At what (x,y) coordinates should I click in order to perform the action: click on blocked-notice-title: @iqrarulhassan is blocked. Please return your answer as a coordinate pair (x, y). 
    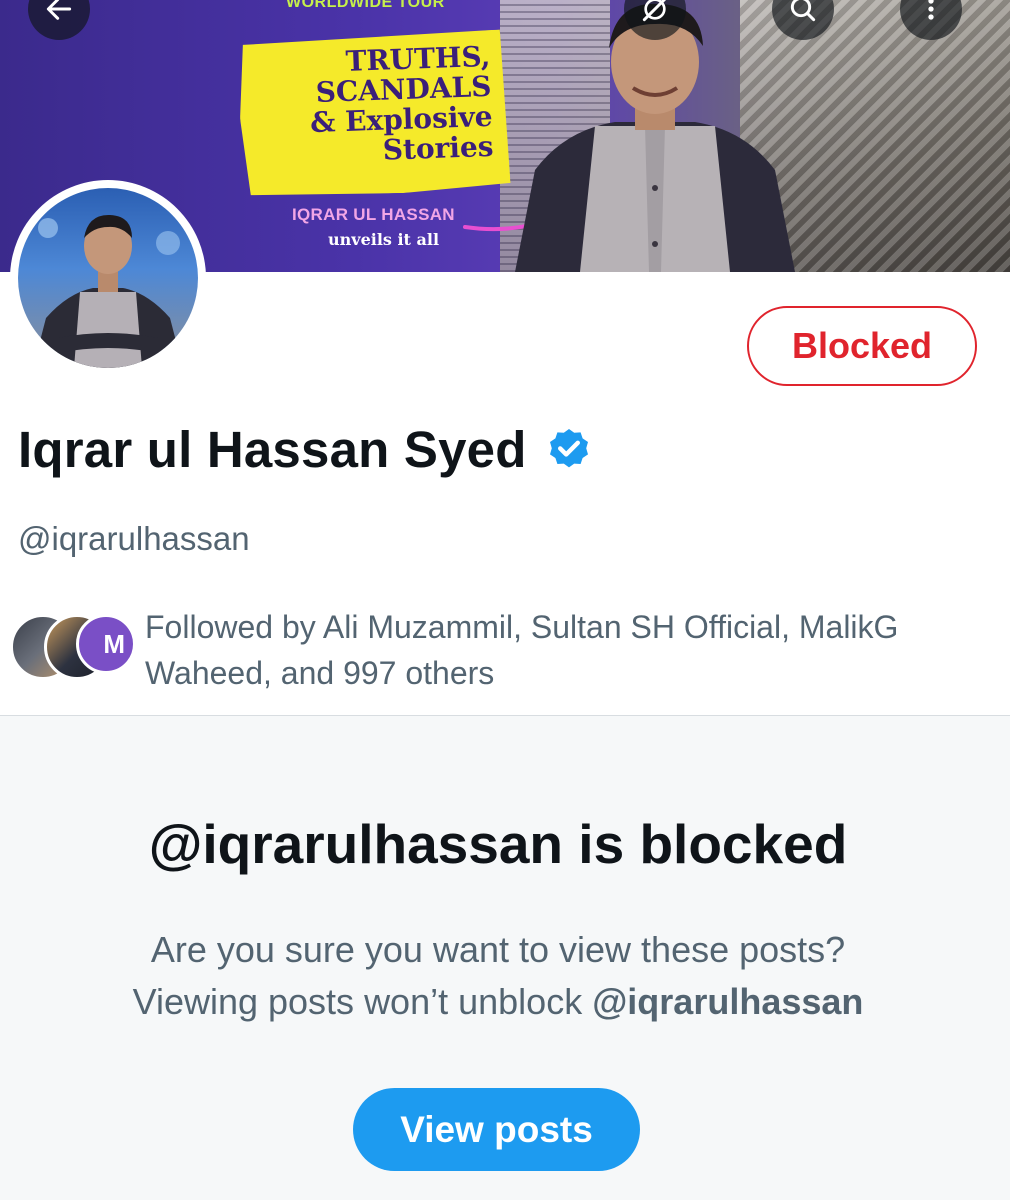
    Looking at the image, I should click on (498, 844).